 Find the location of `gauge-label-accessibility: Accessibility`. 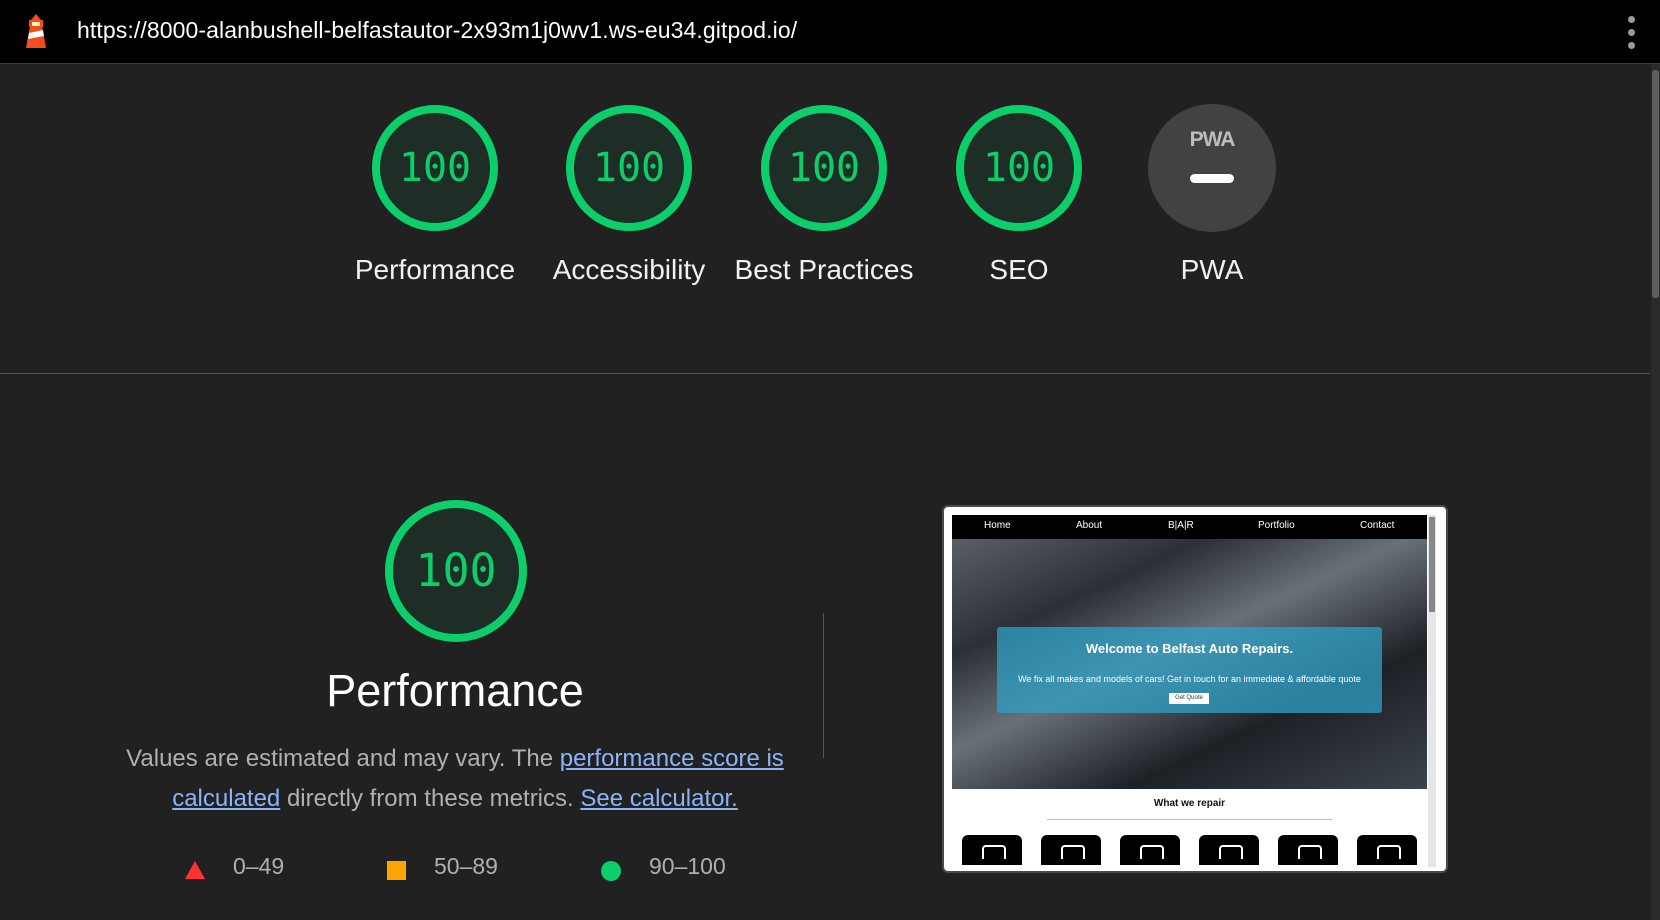

gauge-label-accessibility: Accessibility is located at coordinates (629, 270).